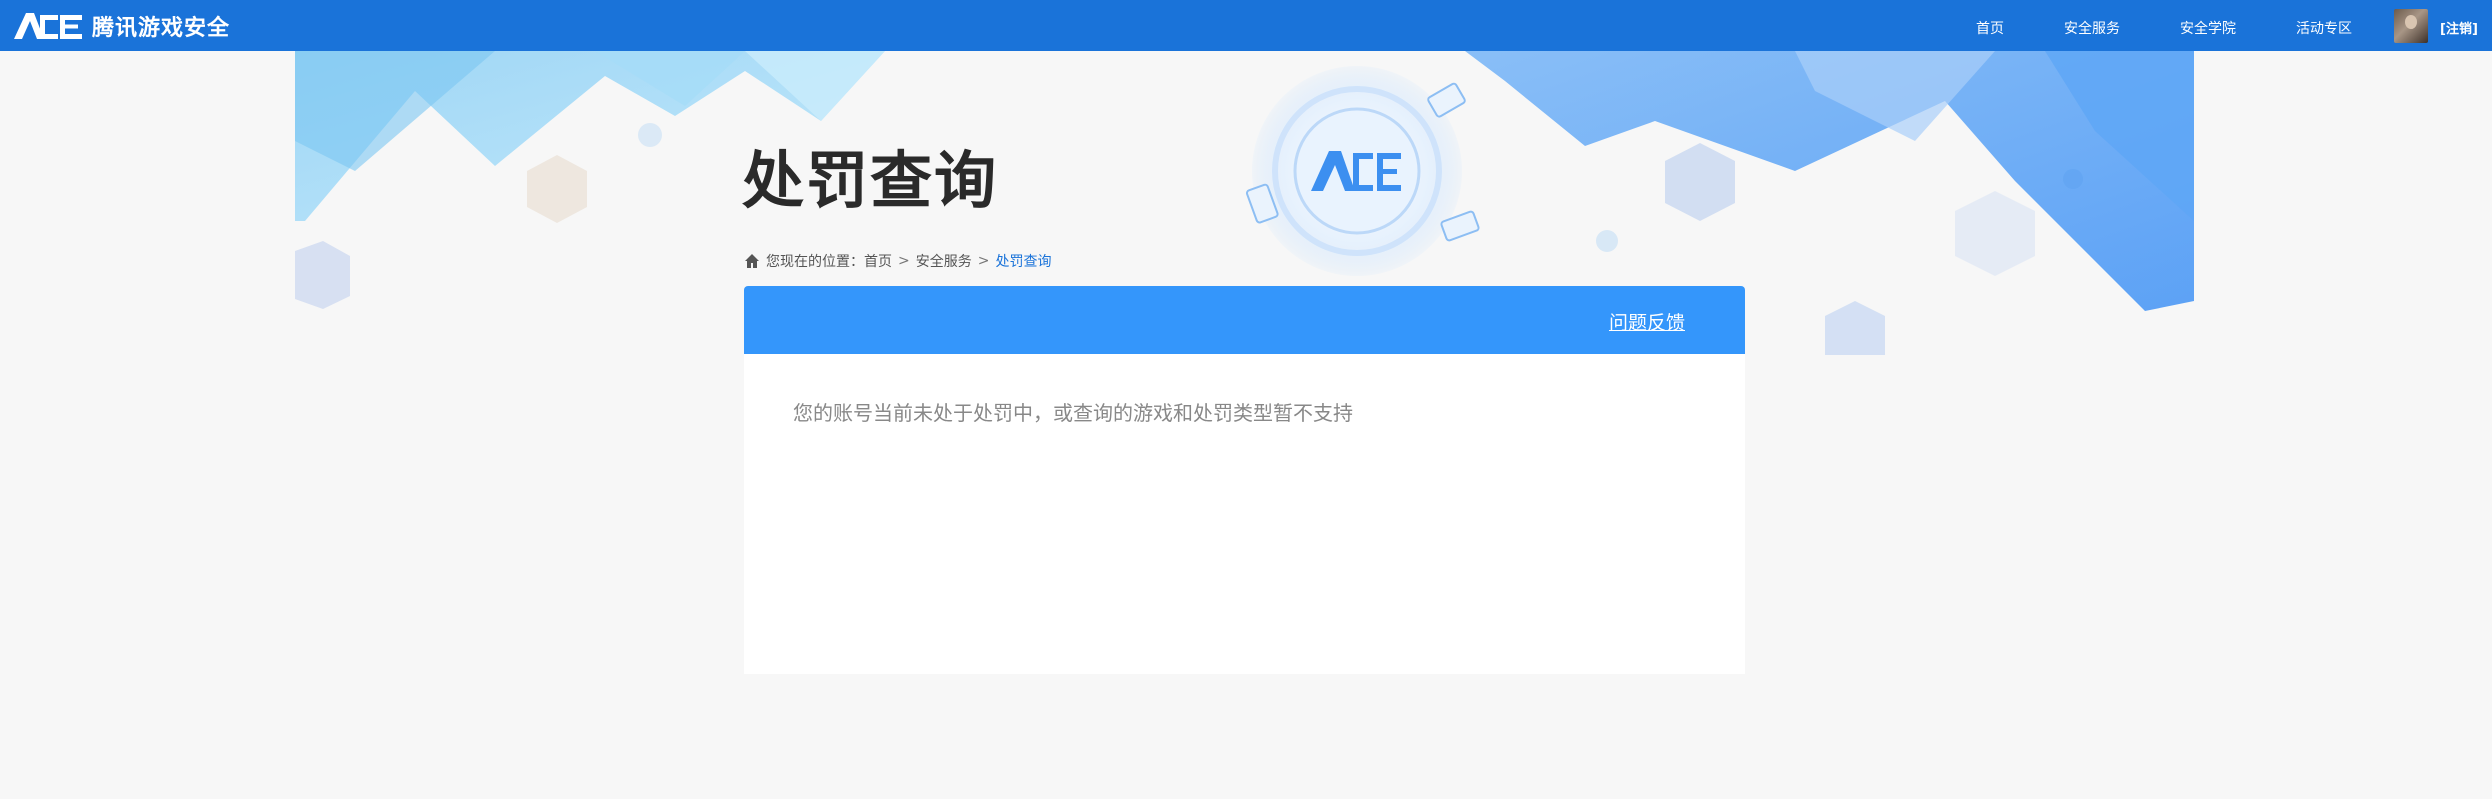  What do you see at coordinates (1990, 28) in the screenshot?
I see `nav-home: 首页` at bounding box center [1990, 28].